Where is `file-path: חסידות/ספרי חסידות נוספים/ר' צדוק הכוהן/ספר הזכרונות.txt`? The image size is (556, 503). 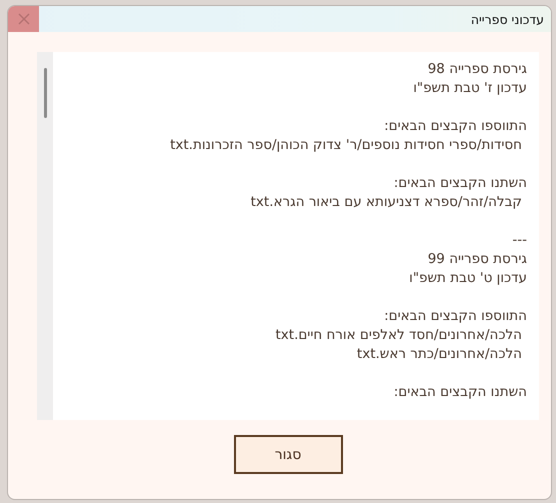
file-path: חסידות/ספרי חסידות נוספים/ר' צדוק הכוהן/ספר הזכרונות.txt is located at coordinates (346, 145).